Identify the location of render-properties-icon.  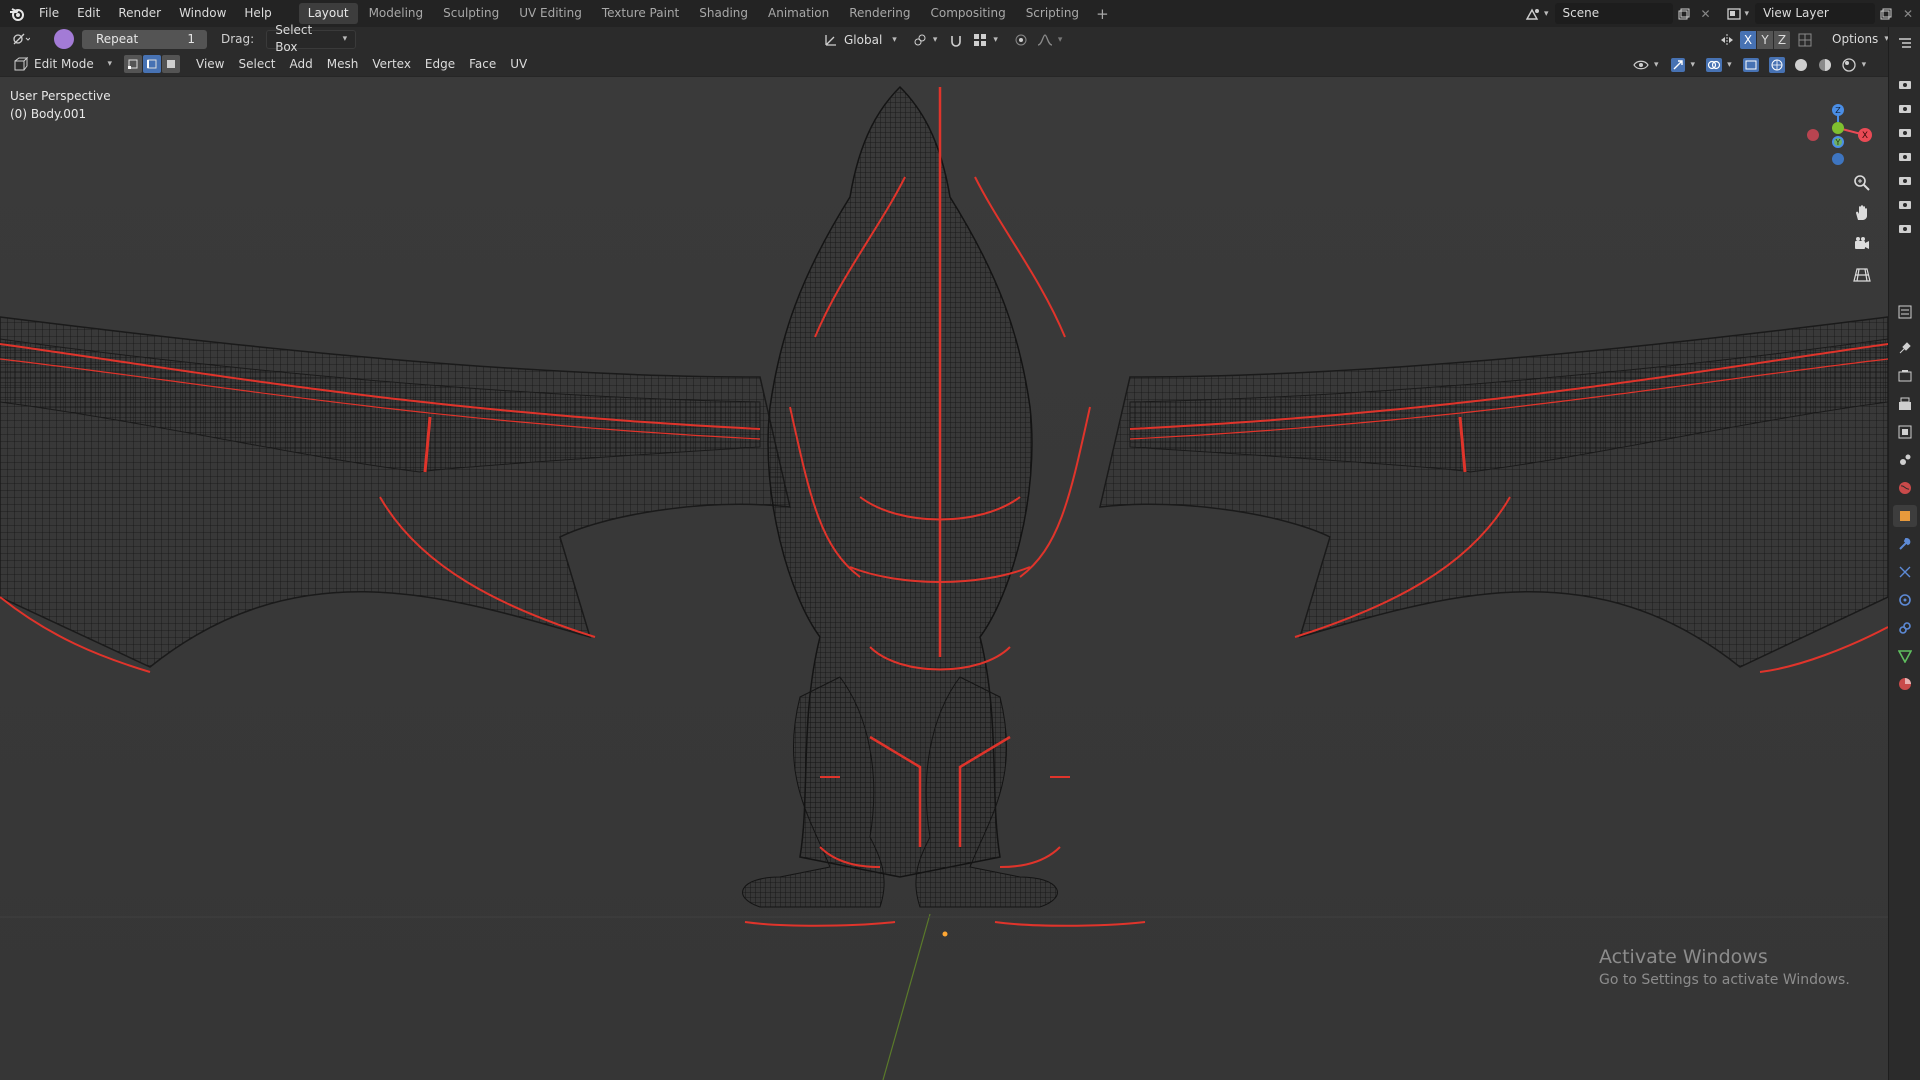
(1905, 376).